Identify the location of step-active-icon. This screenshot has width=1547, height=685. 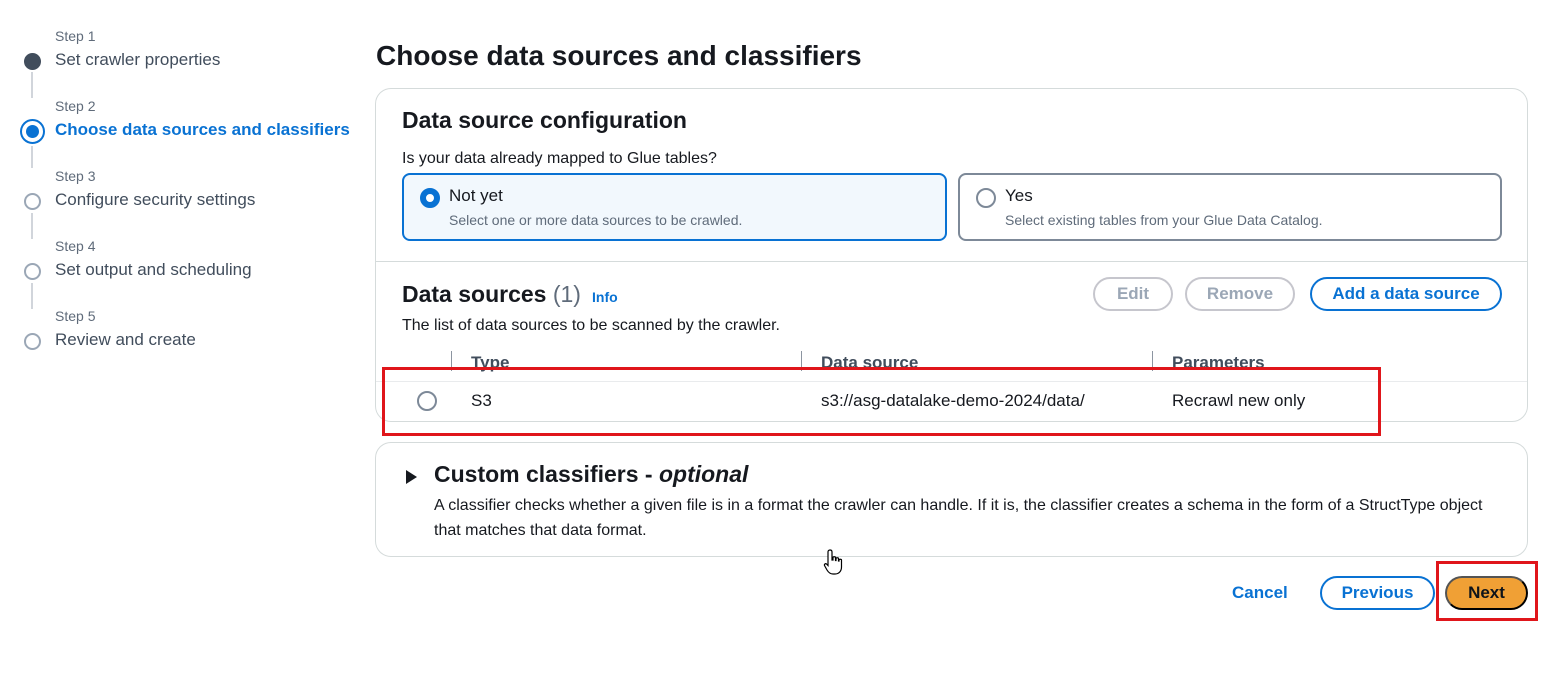
(32, 131).